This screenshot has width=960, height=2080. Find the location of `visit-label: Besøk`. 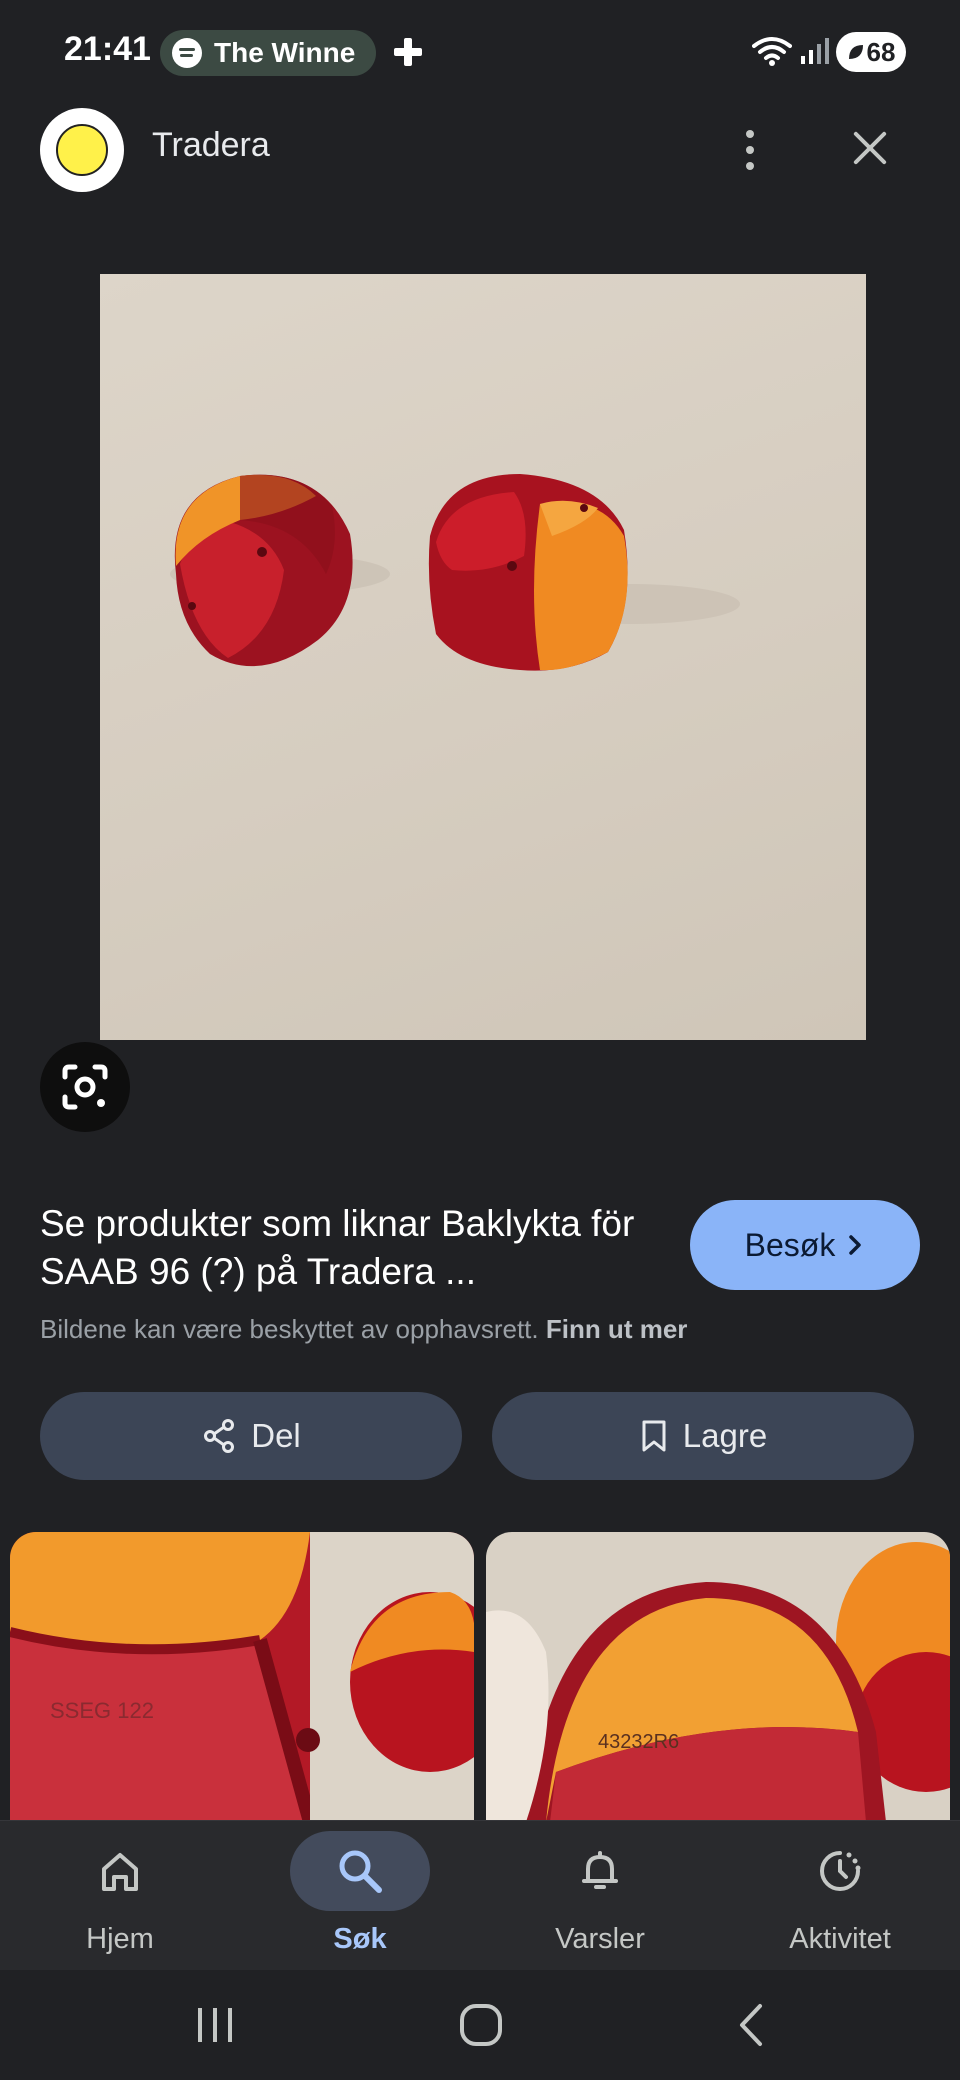

visit-label: Besøk is located at coordinates (790, 1244).